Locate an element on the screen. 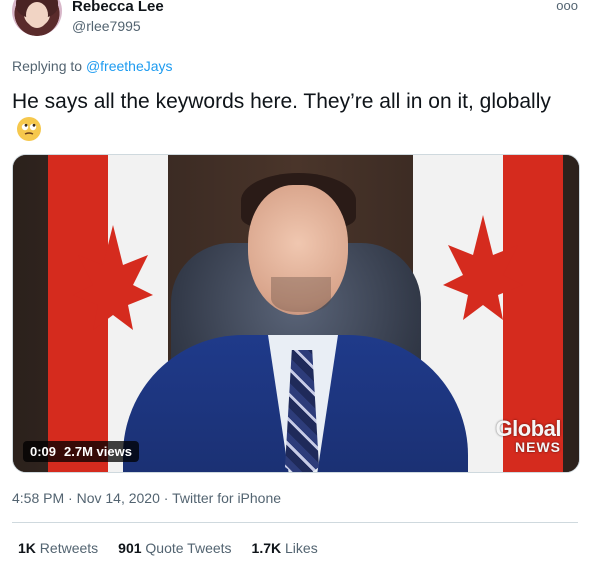 The height and width of the screenshot is (565, 590). replying-to: Replying to @freetheJays is located at coordinates (92, 66).